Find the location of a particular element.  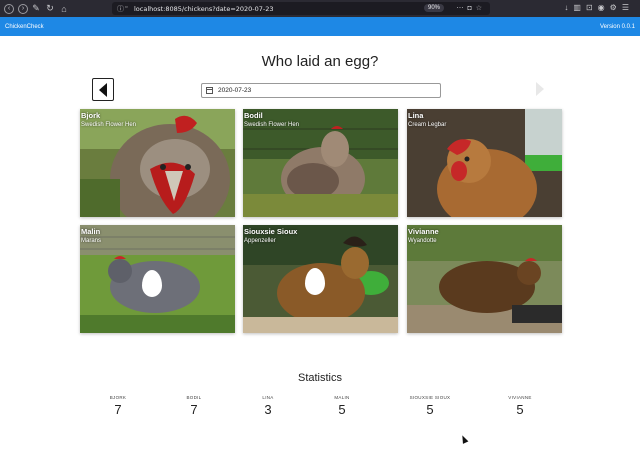

forward-icon: › is located at coordinates (23, 8).